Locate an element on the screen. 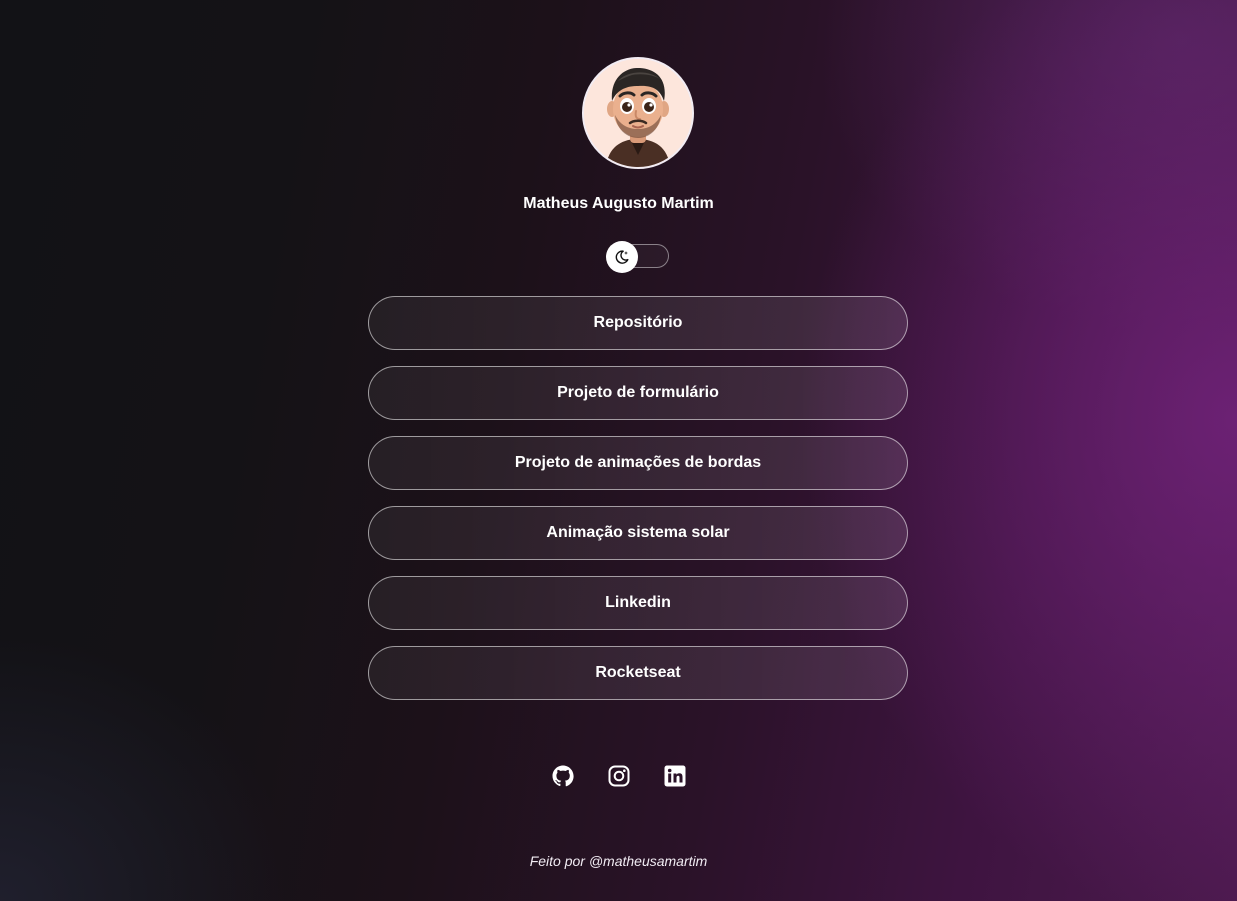  instagram-icon is located at coordinates (618, 776).